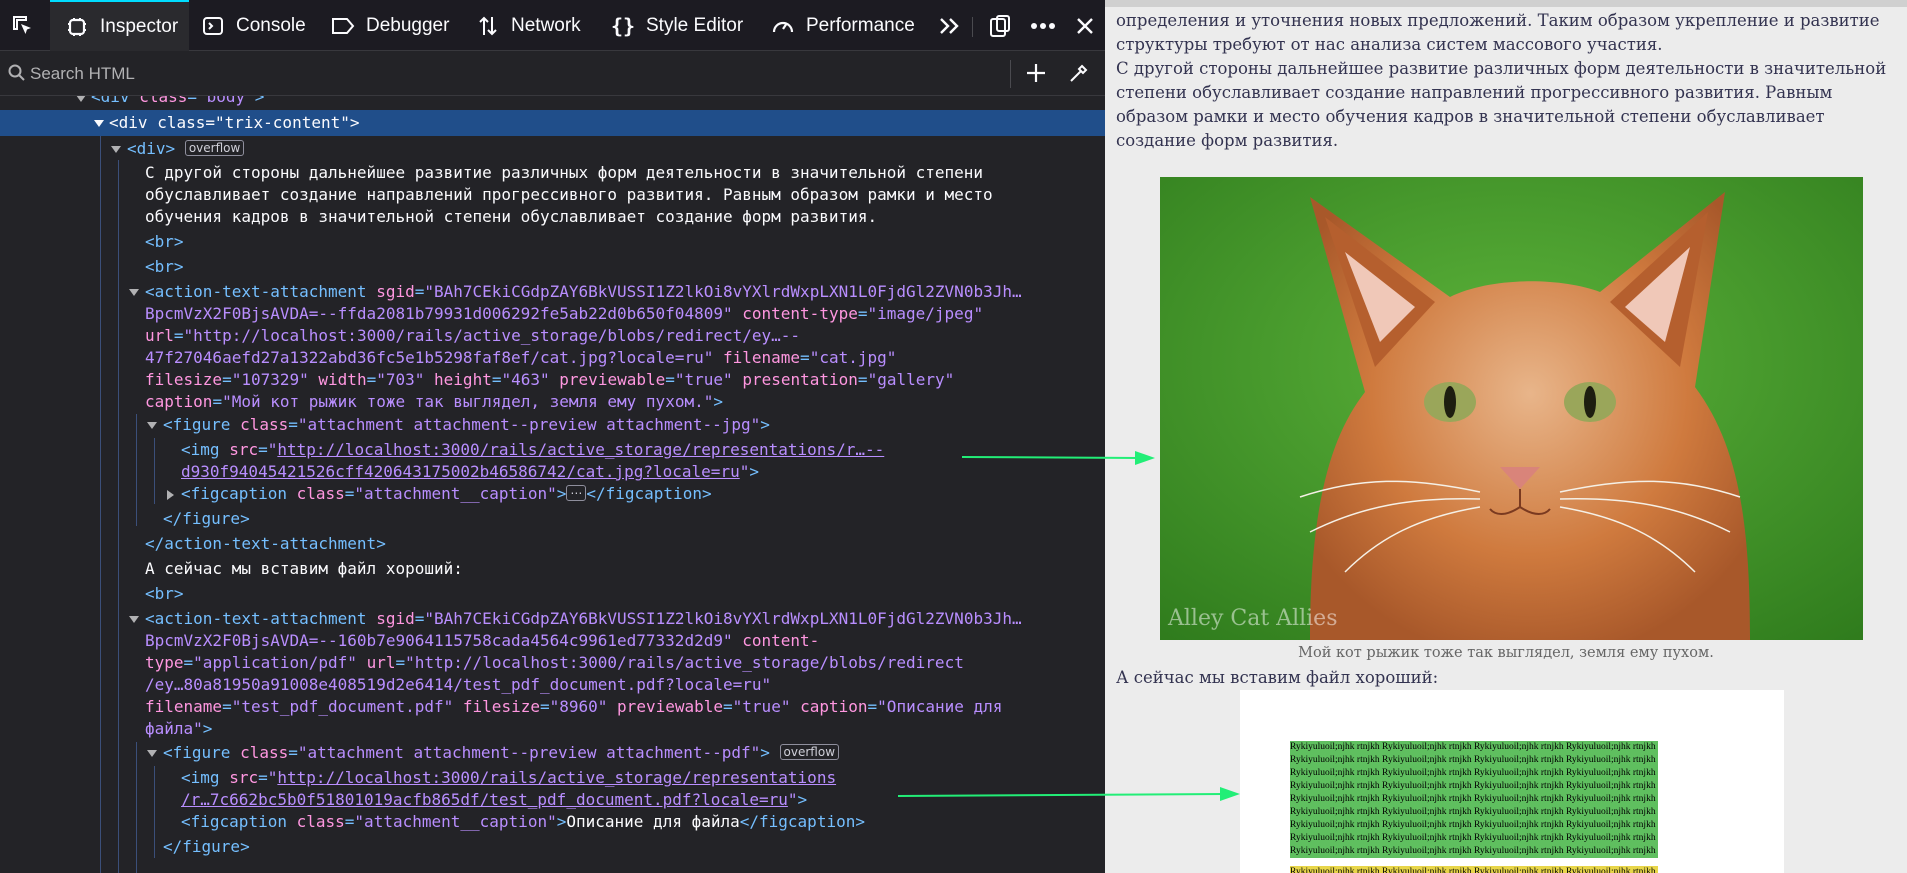 This screenshot has height=873, width=1907. I want to click on chevron-double-right-icon, so click(949, 25).